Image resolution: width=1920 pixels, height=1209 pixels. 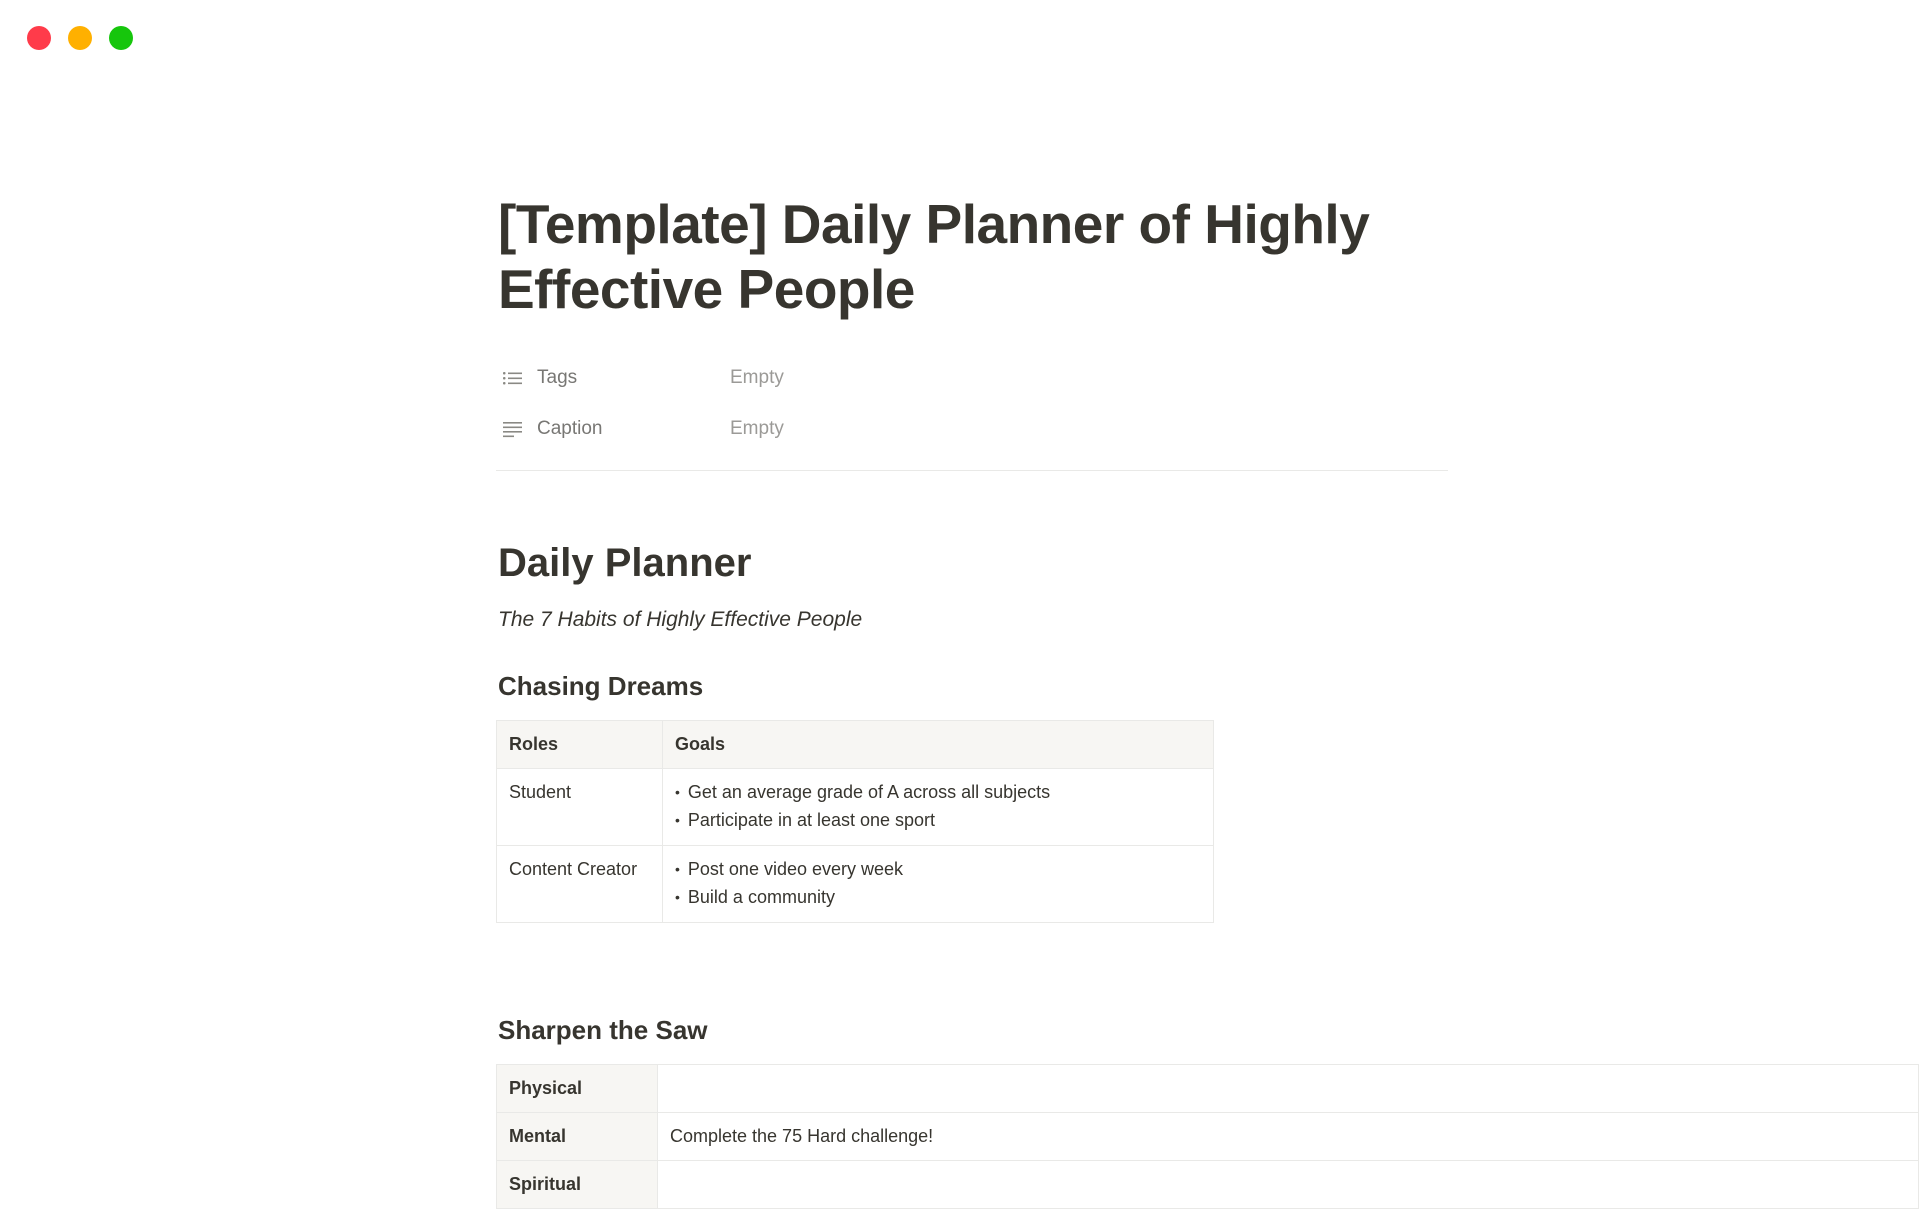 What do you see at coordinates (600, 686) in the screenshot?
I see `heading-chasing-dreams: Chasing Dreams` at bounding box center [600, 686].